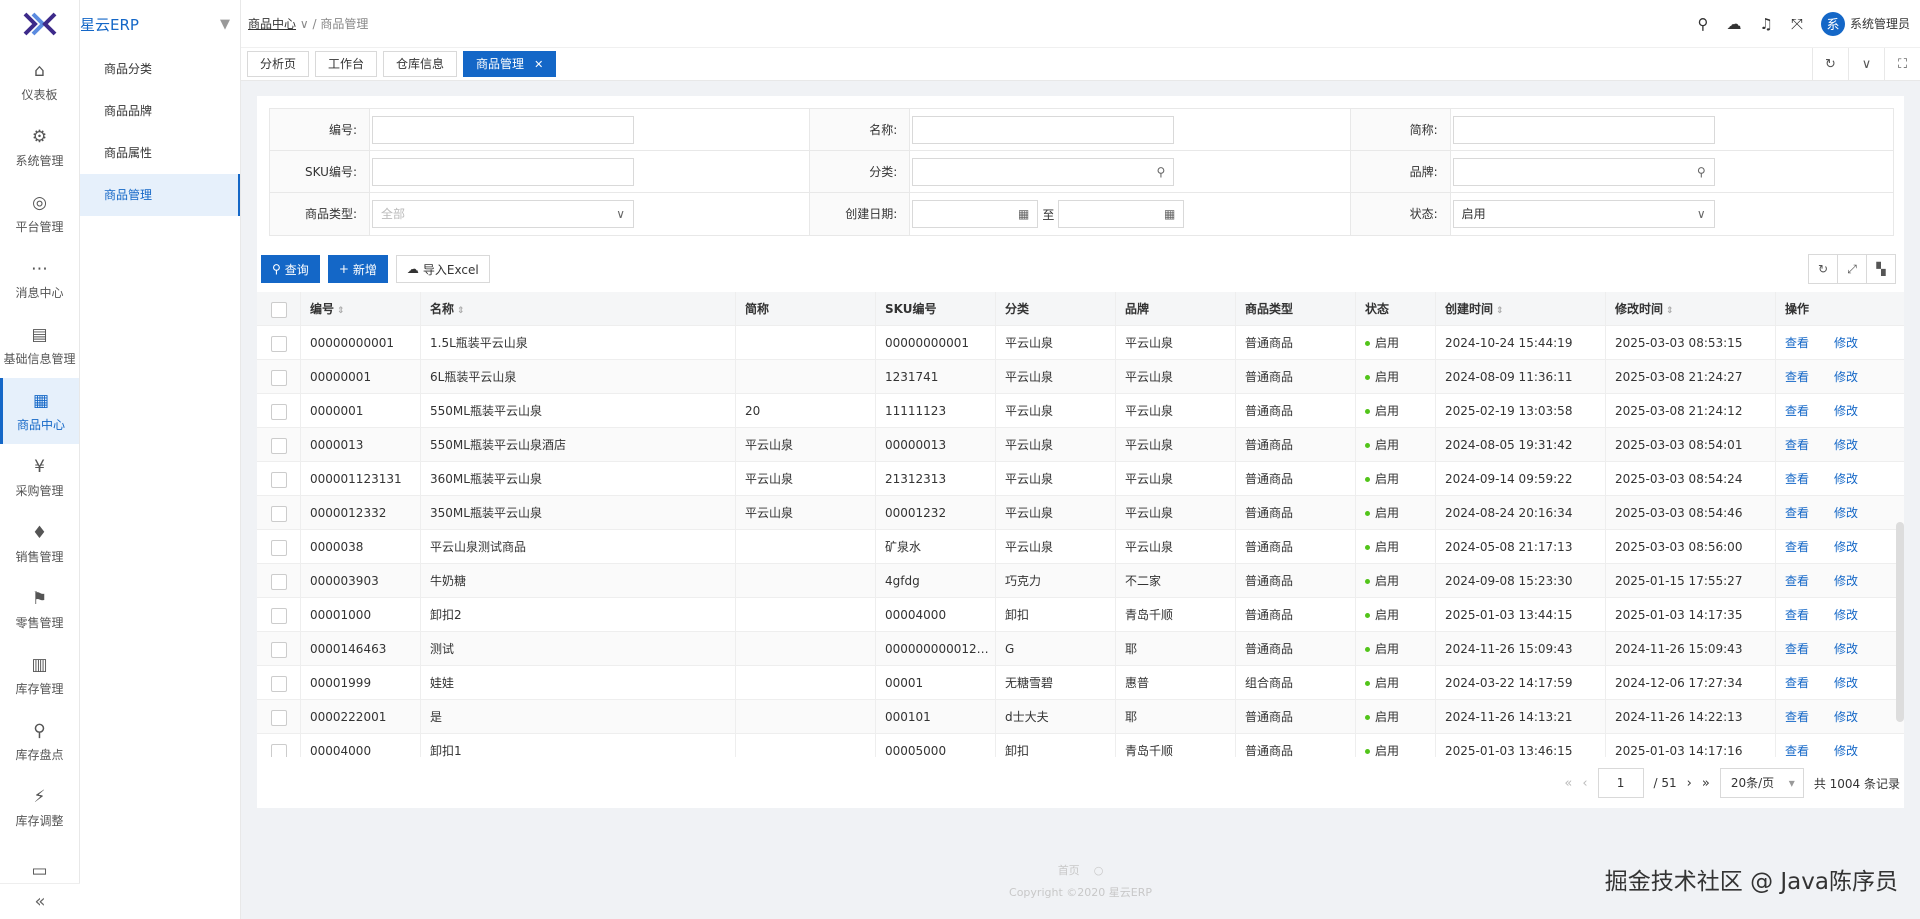 The height and width of the screenshot is (919, 1920). Describe the element at coordinates (278, 309) in the screenshot. I see `select-all-checkbox` at that location.